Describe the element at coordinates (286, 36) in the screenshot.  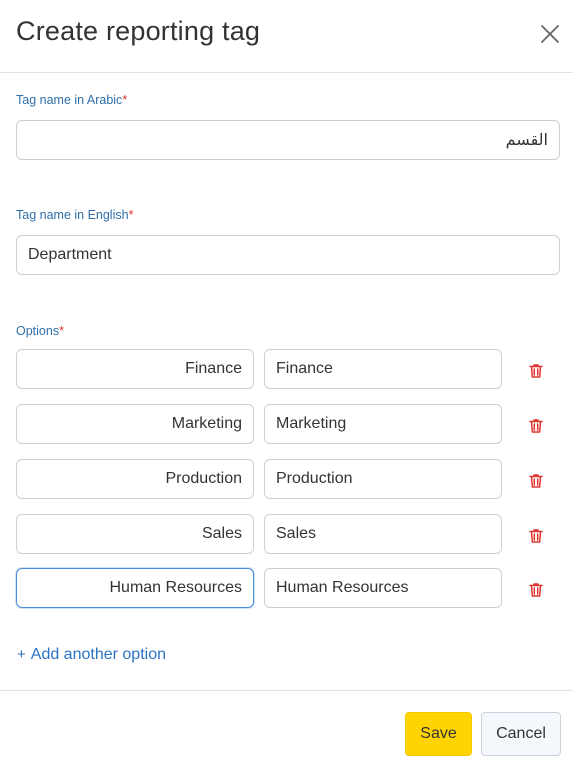
I see `dialog-header: Create reporting tag` at that location.